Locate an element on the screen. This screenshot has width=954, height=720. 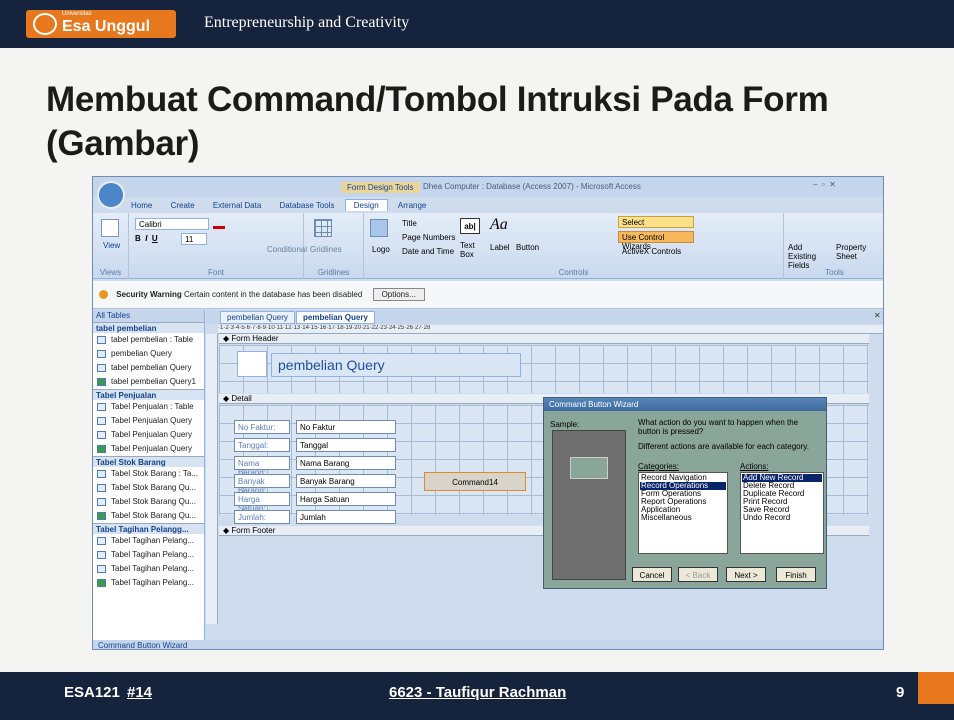
add-existing-fields-button: Add Existing Fields is located at coordinates (810, 256).